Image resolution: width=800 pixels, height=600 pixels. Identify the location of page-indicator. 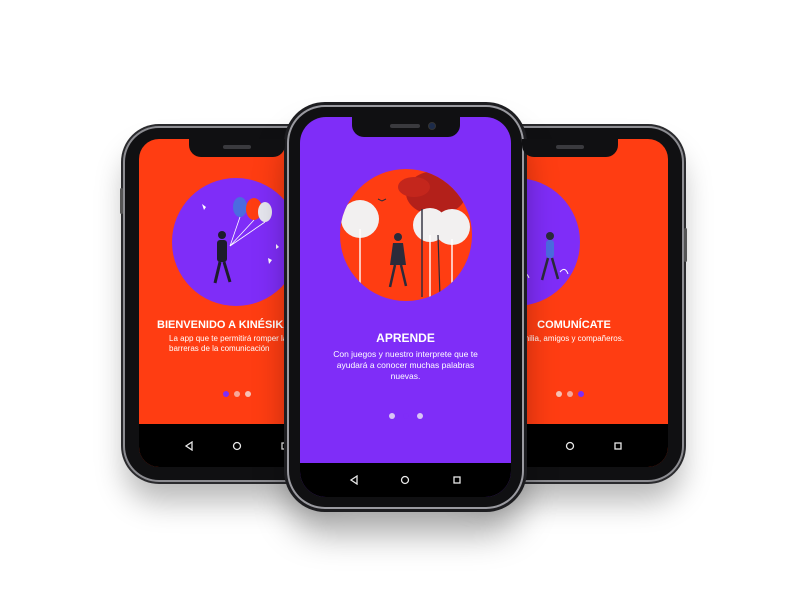
(405, 416).